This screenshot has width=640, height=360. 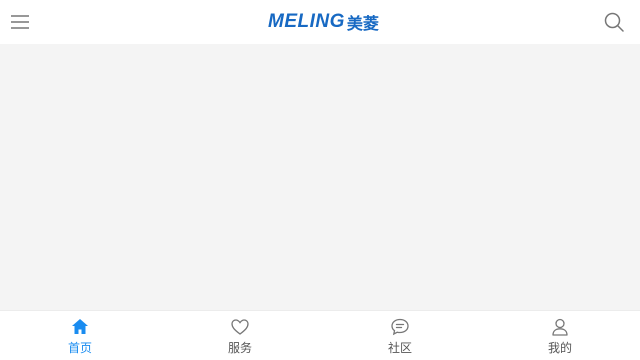 I want to click on user-icon, so click(x=560, y=327).